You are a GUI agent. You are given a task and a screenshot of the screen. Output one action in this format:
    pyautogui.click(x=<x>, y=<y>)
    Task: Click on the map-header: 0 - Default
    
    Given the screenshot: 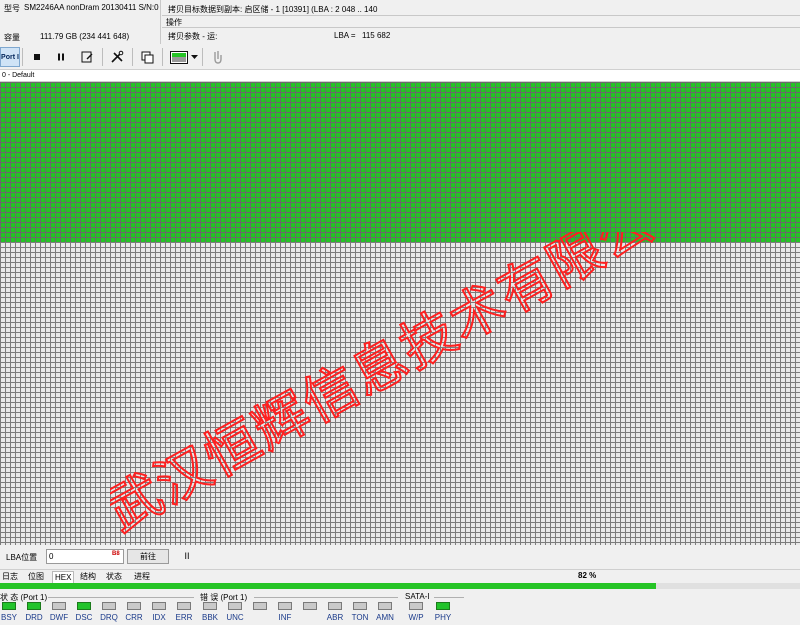 What is the action you would take?
    pyautogui.click(x=400, y=76)
    